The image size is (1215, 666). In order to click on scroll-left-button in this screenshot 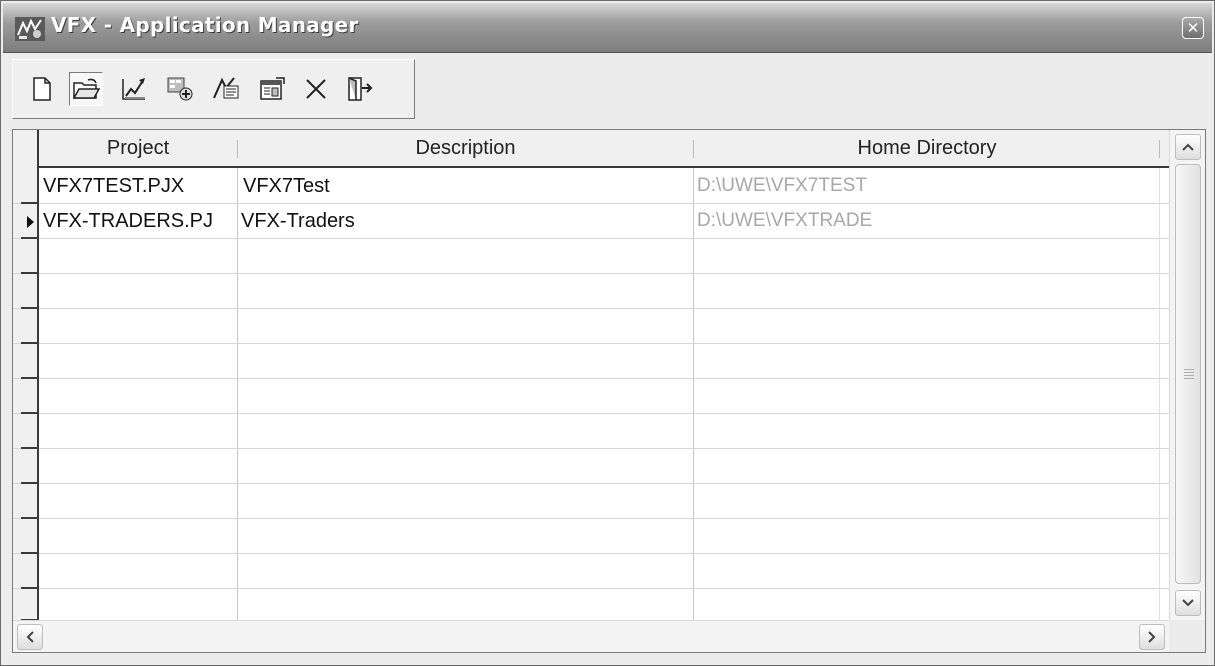, I will do `click(30, 637)`.